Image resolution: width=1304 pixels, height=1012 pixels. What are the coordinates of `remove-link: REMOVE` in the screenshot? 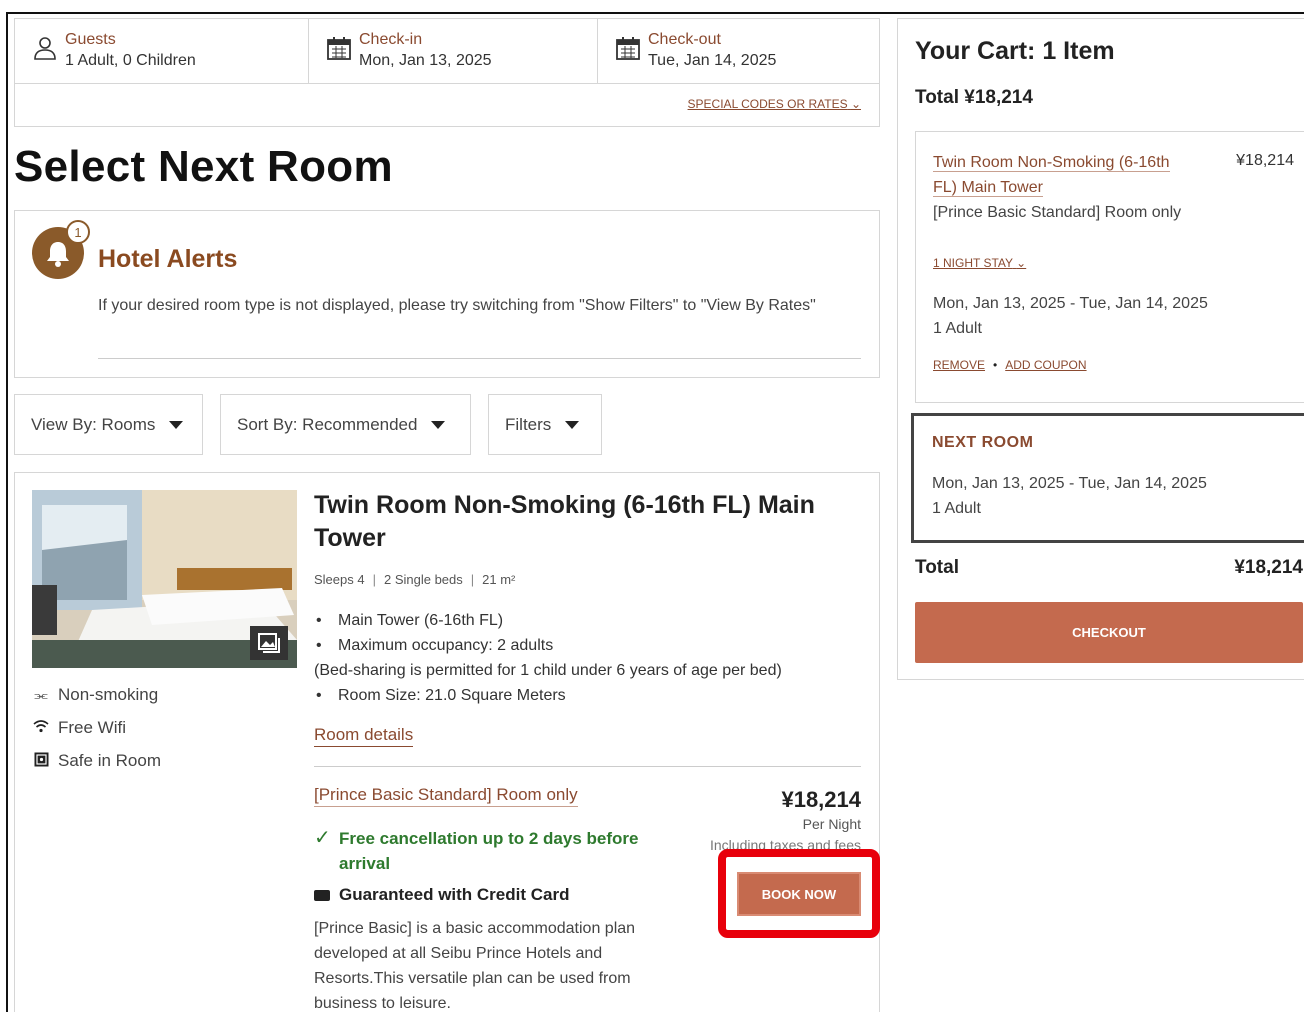 It's located at (959, 365).